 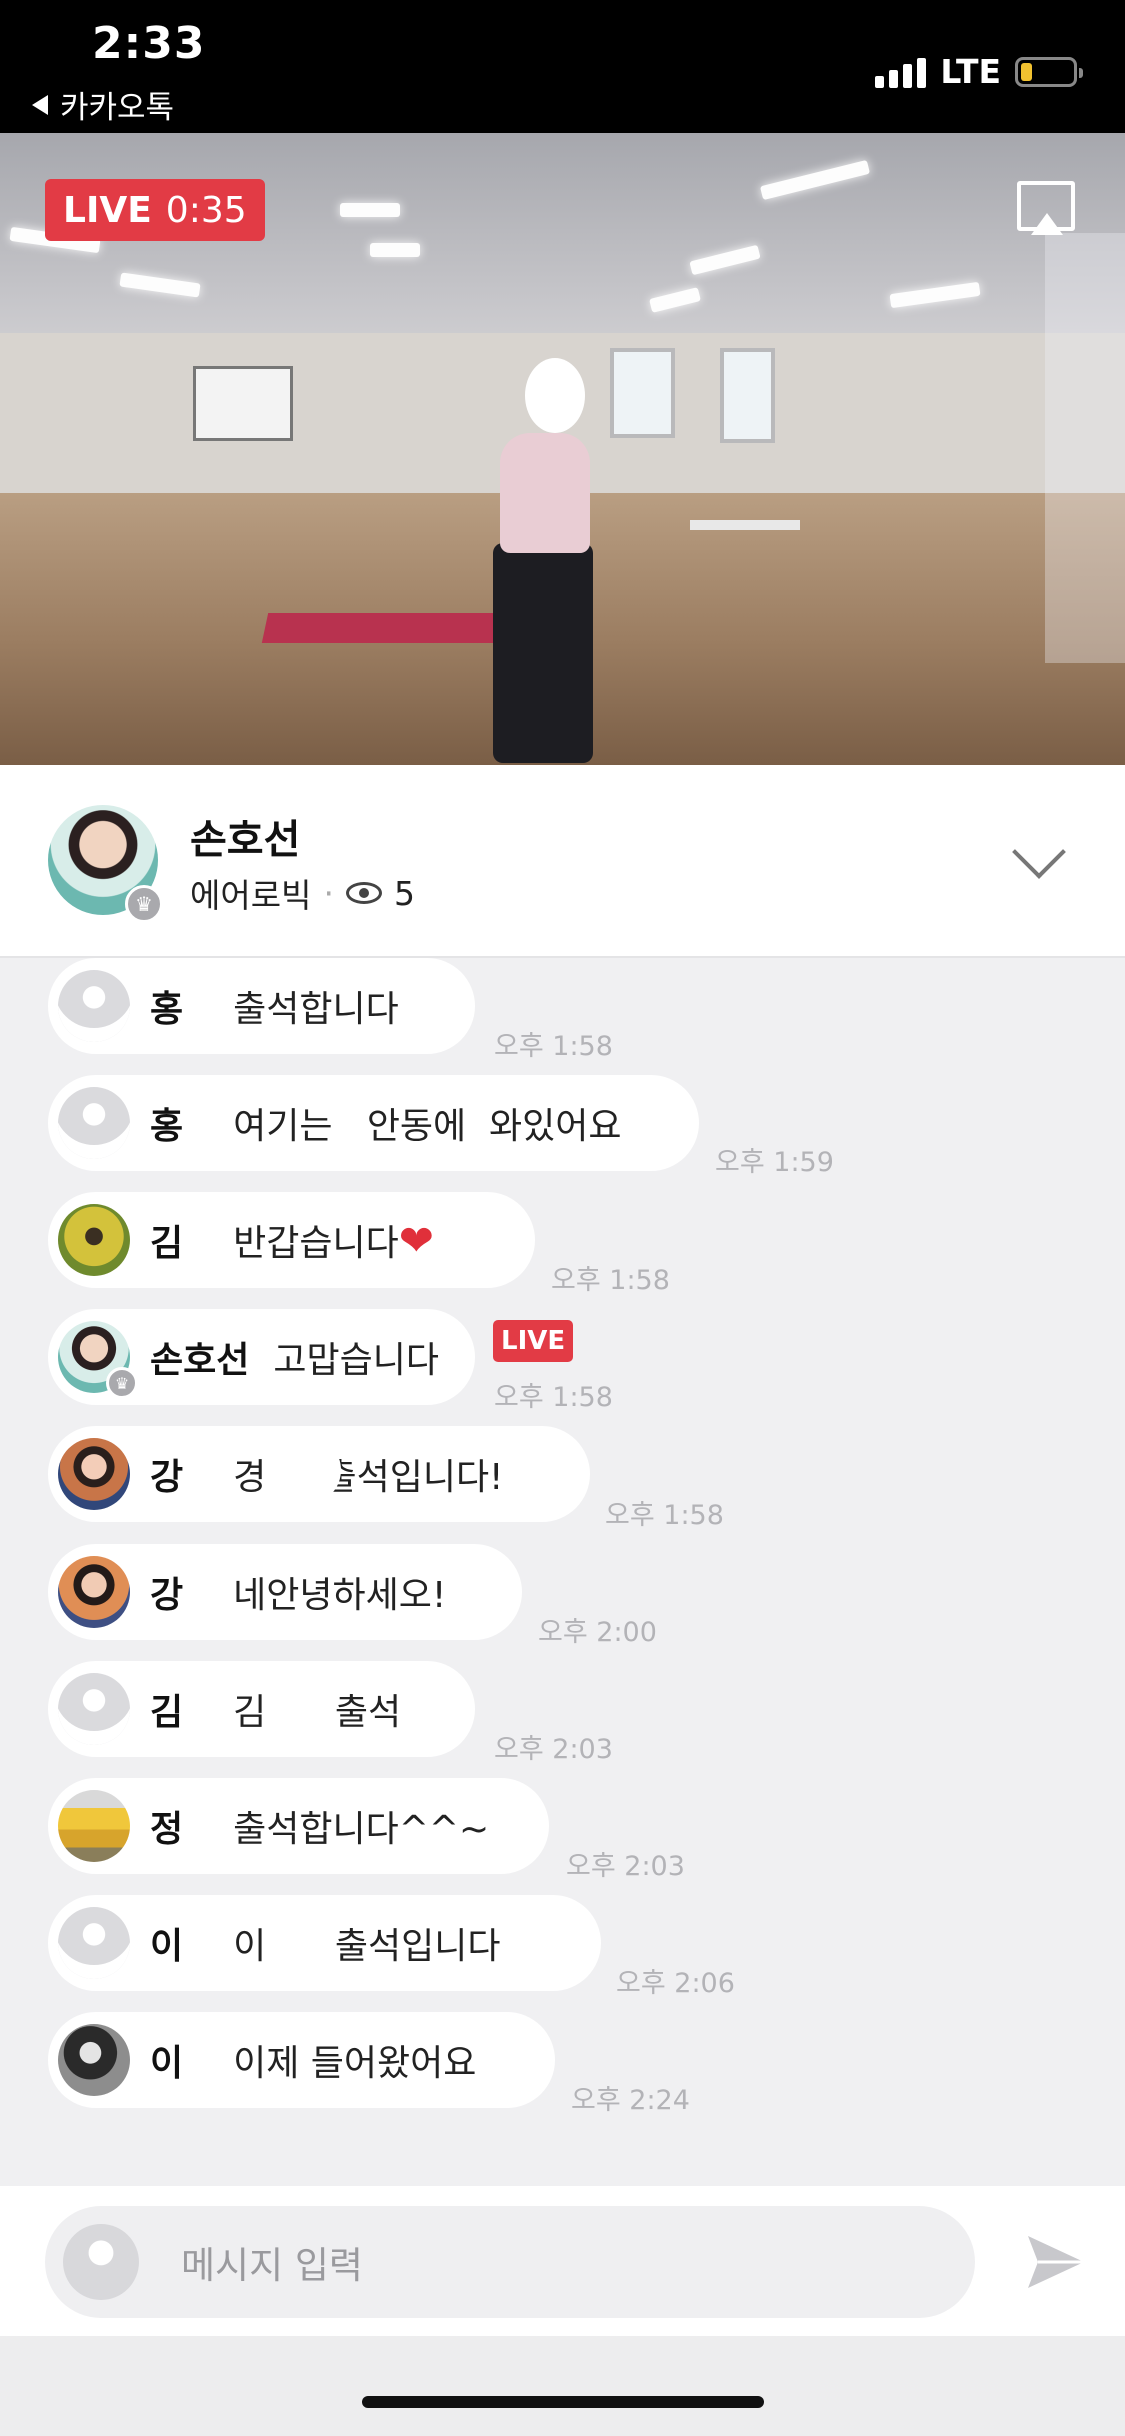 I want to click on message-input-placeholder: 메시지 입력, so click(x=272, y=2265).